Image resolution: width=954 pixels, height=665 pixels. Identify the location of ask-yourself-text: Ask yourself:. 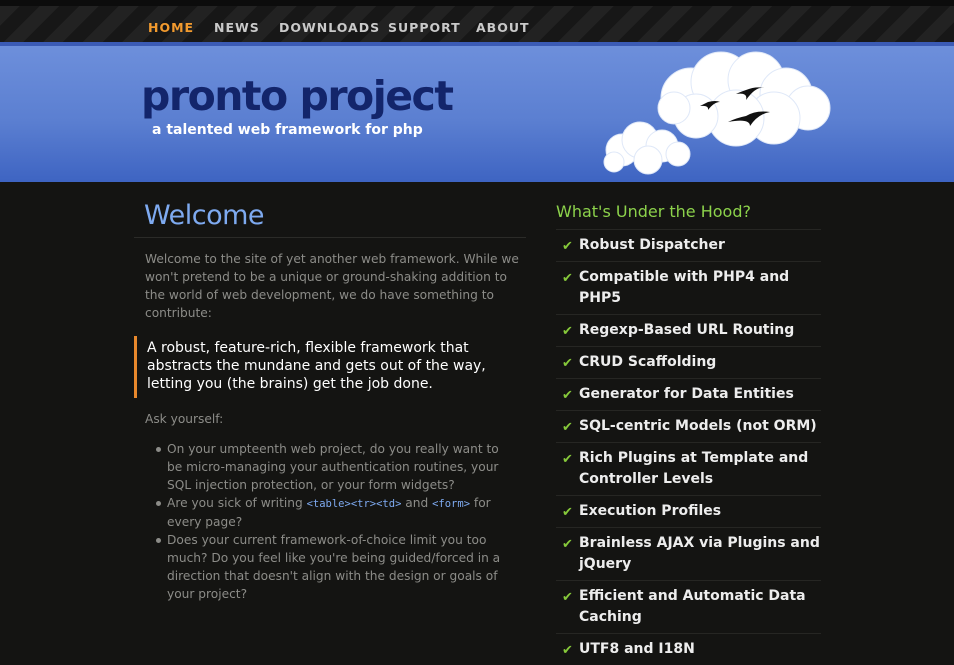
(184, 419).